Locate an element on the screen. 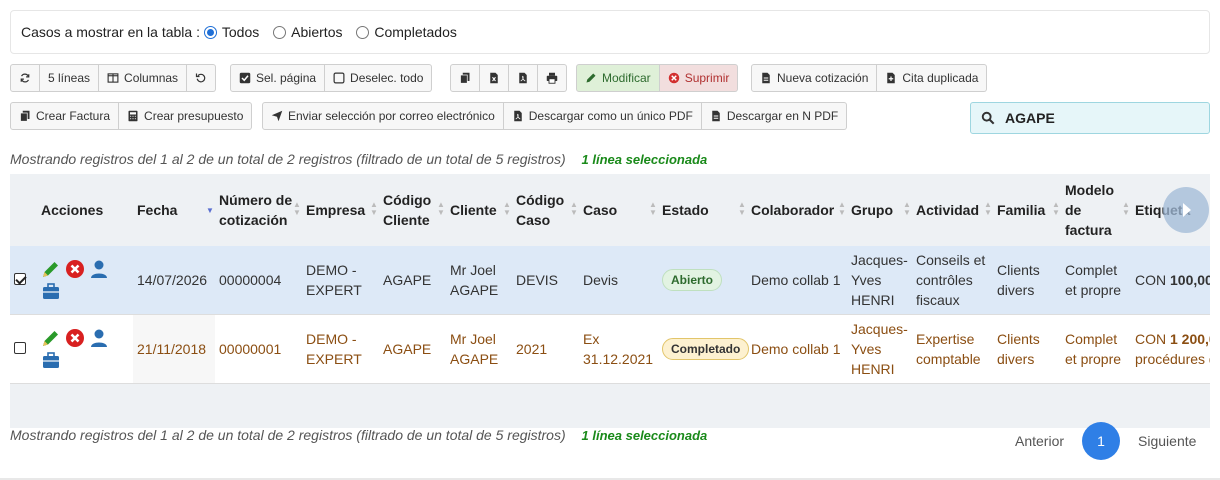 The image size is (1220, 480). header-actividad: Actividad ▲ ▼ is located at coordinates (952, 210).